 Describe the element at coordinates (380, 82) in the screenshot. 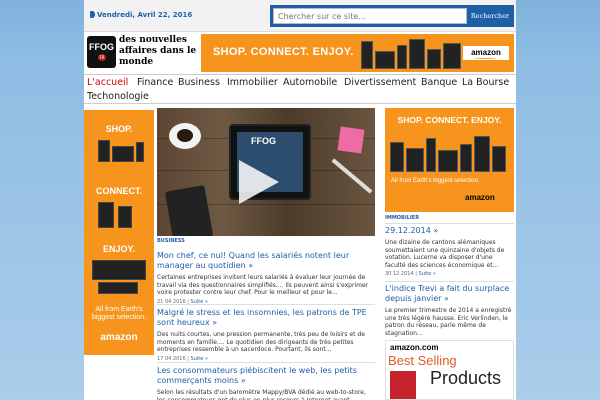

I see `nav-item-divertissement: Divertissement` at that location.